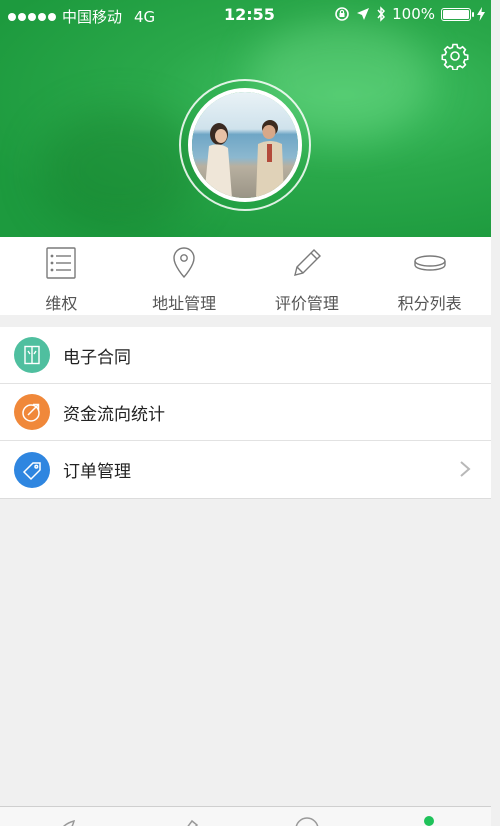 The width and height of the screenshot is (500, 826). Describe the element at coordinates (465, 469) in the screenshot. I see `chevron-right-icon` at that location.